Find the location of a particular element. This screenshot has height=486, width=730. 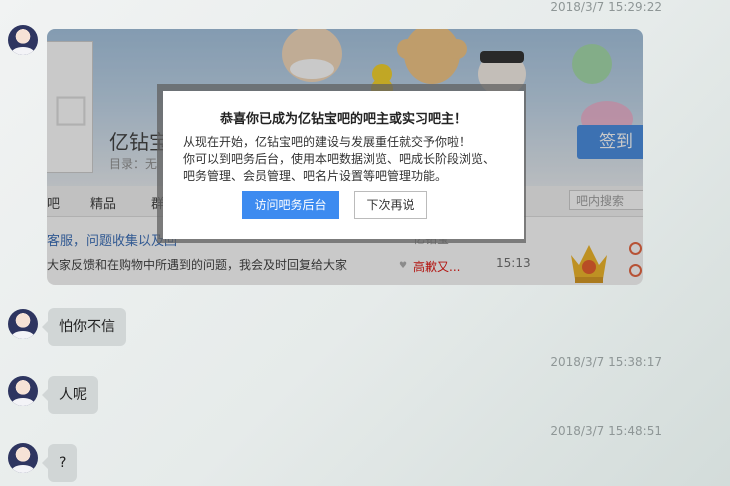

forum-avatar-thumbnail: □ is located at coordinates (70, 107).